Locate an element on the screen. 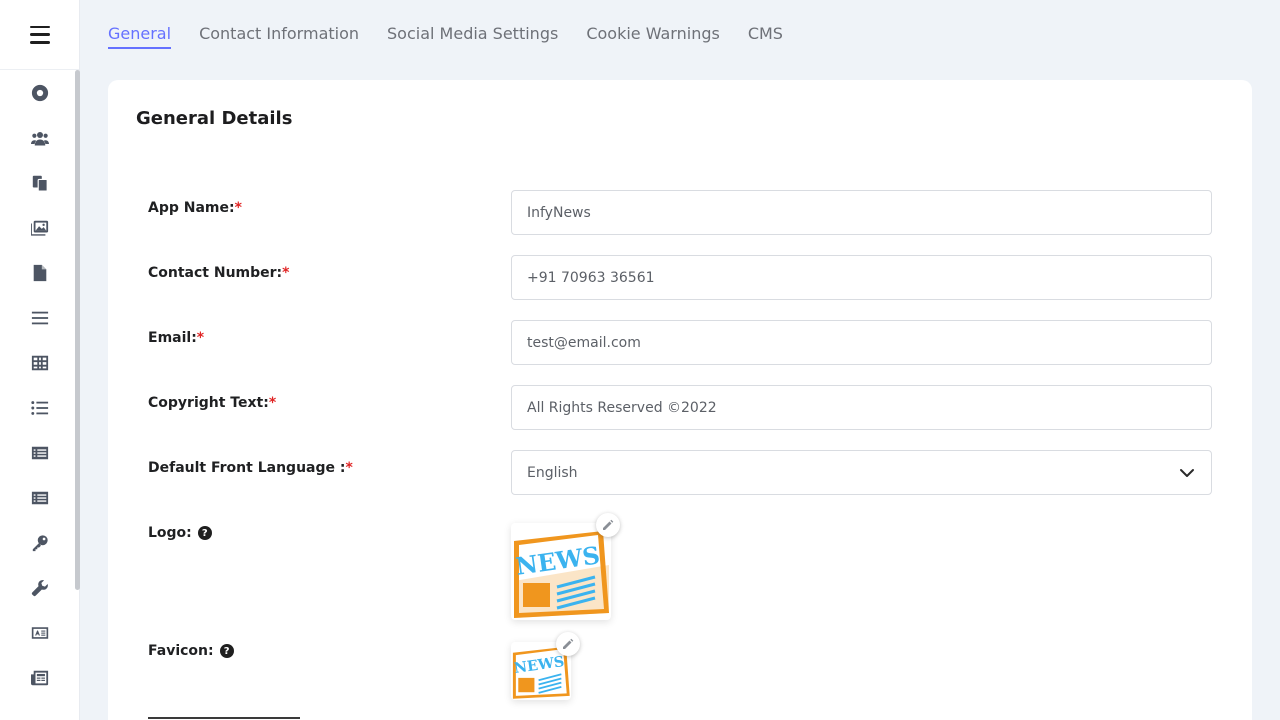 The height and width of the screenshot is (720, 1280). logo-label-text: Logo: is located at coordinates (170, 533).